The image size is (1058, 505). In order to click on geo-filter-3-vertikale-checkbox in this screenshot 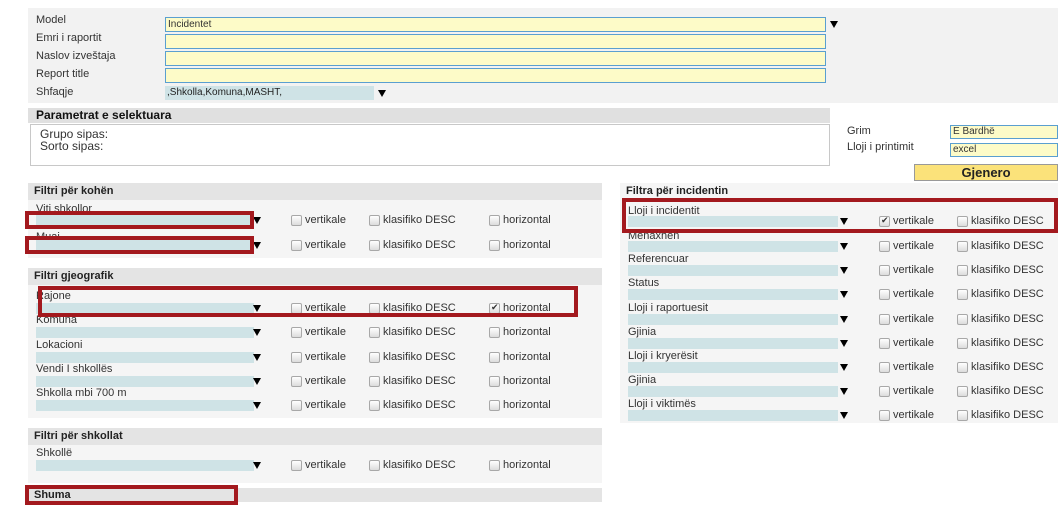, I will do `click(296, 381)`.